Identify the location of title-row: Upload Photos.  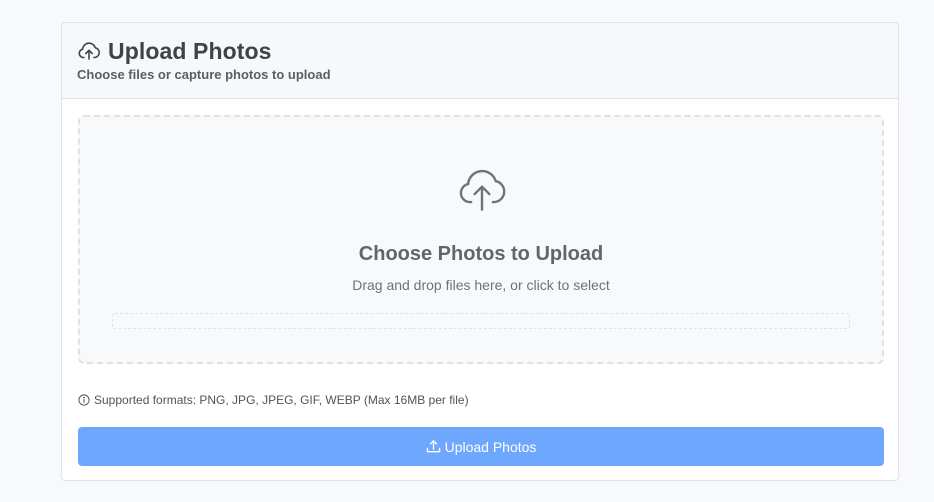
(487, 51).